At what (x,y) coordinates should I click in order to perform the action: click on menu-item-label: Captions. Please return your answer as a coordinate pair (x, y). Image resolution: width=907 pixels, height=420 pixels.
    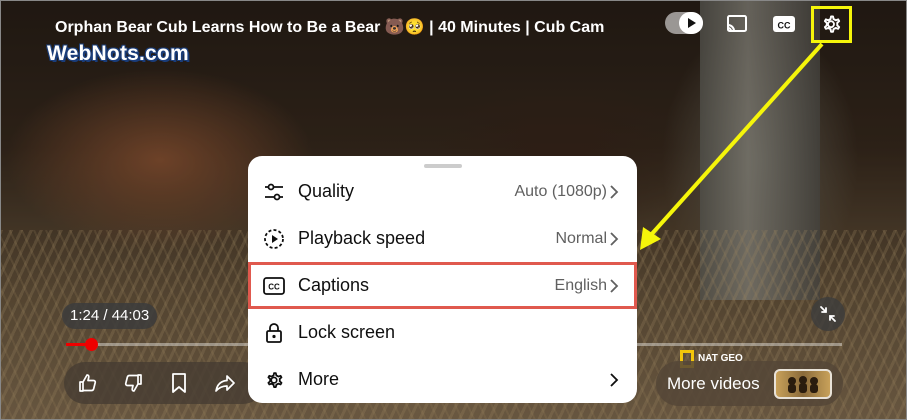
    Looking at the image, I should click on (334, 285).